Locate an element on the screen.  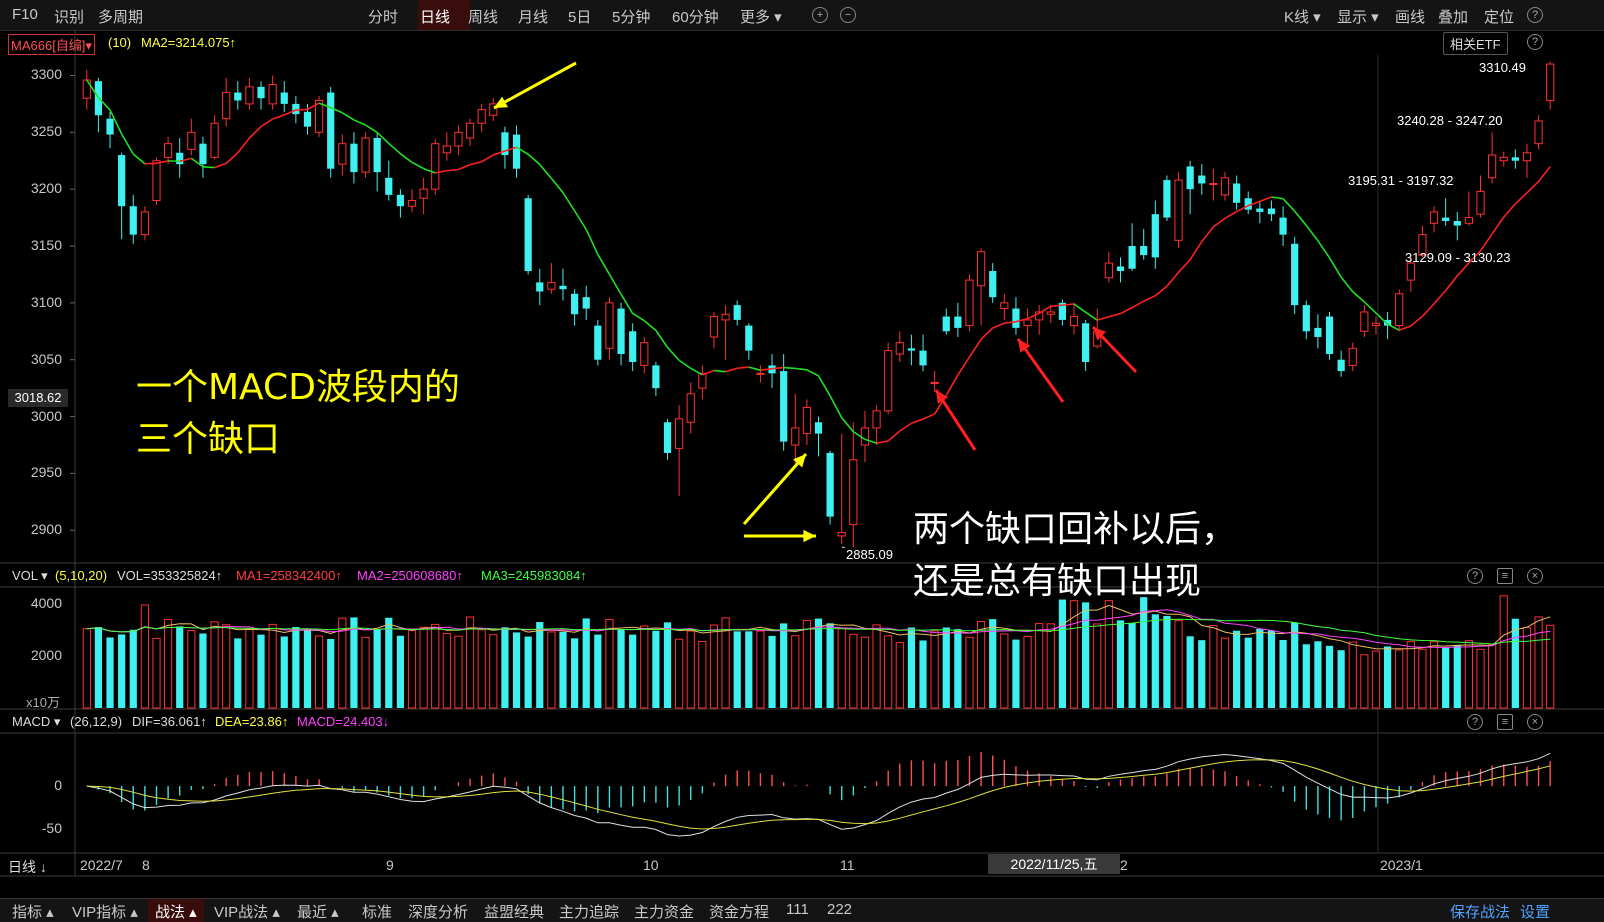
recent-menu: 最近 ▴ is located at coordinates (318, 911).